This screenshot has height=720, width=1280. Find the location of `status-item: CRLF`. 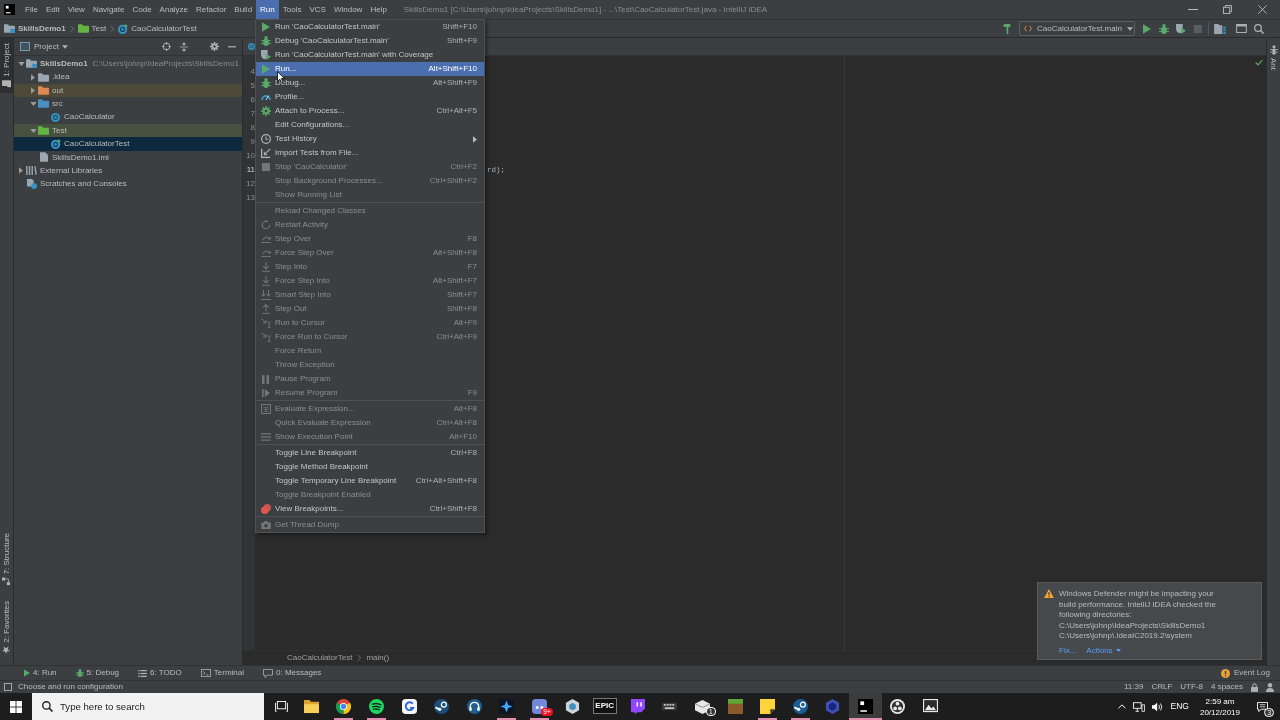

status-item: CRLF is located at coordinates (1162, 687).